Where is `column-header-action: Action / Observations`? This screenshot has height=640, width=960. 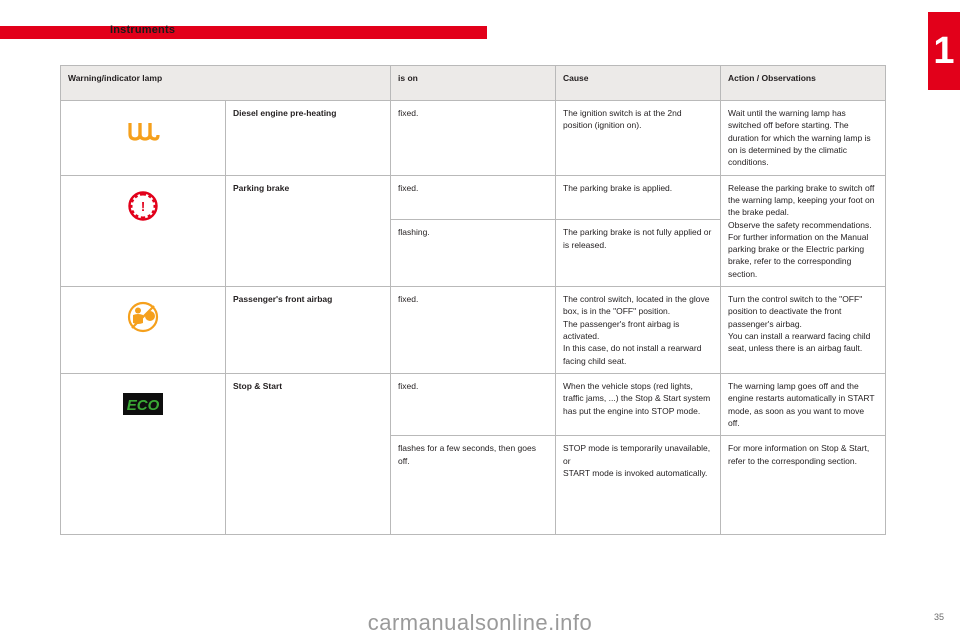
column-header-action: Action / Observations is located at coordinates (803, 83).